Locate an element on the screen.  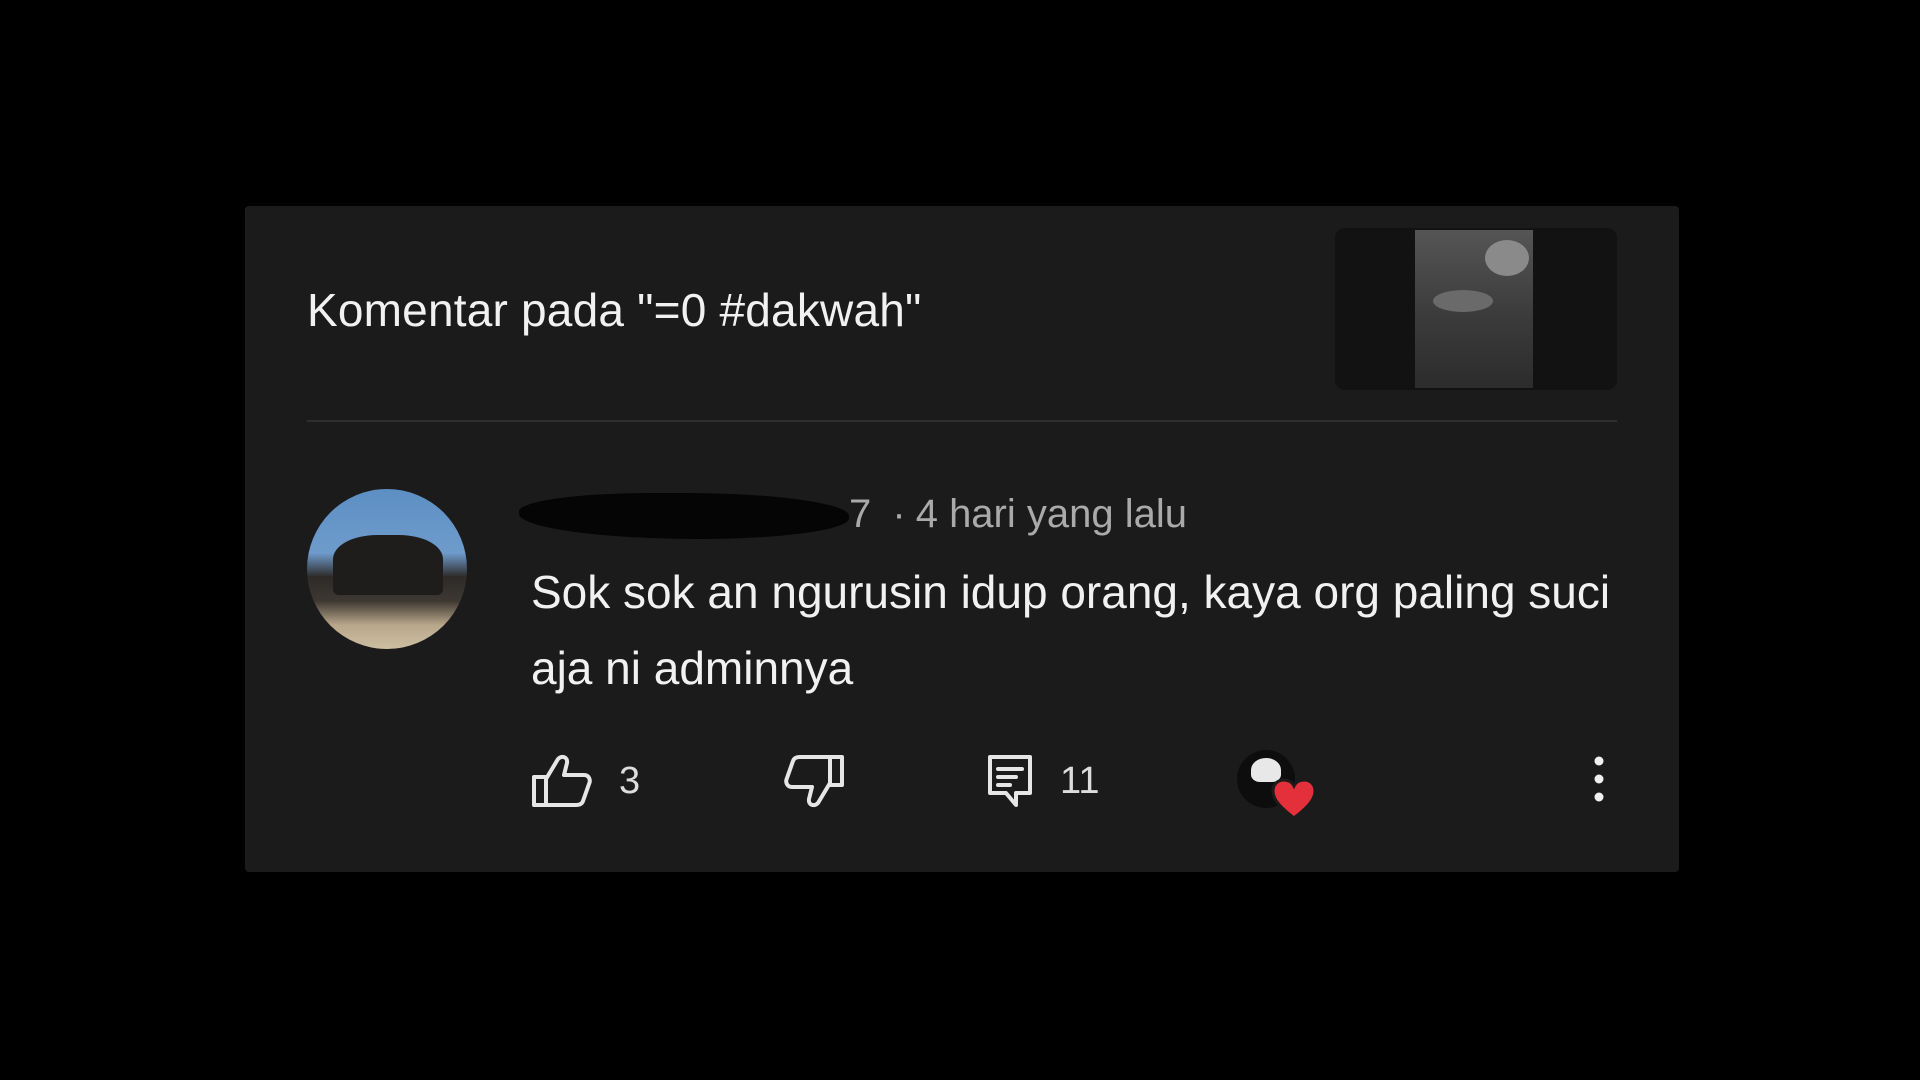
reply-comment-icon is located at coordinates (1010, 781).